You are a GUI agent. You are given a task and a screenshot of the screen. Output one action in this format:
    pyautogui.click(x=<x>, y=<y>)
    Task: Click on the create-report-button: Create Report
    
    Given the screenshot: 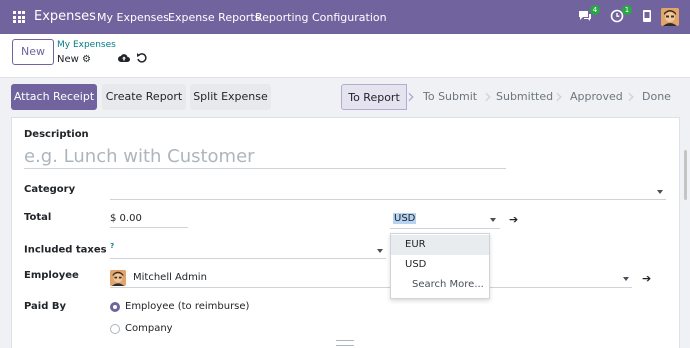 What is the action you would take?
    pyautogui.click(x=144, y=97)
    